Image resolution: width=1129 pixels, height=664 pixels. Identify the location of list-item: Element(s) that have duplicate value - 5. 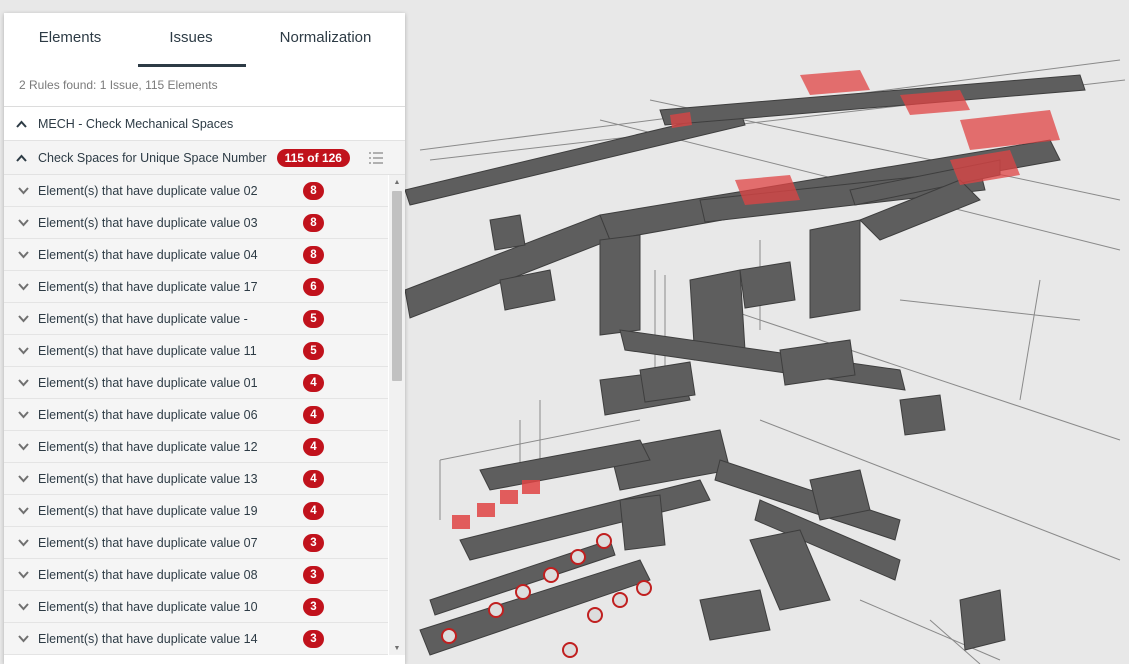
(196, 319).